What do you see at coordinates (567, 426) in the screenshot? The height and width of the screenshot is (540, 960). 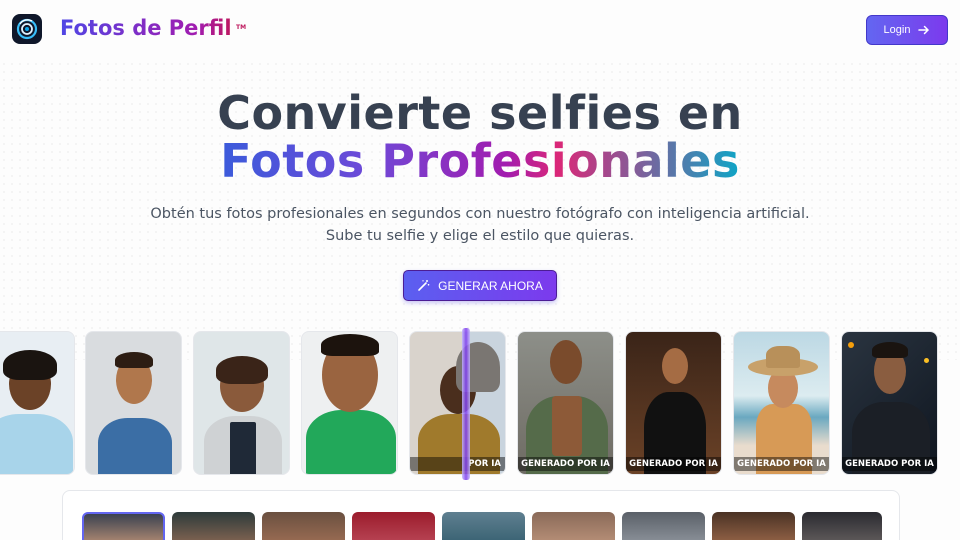 I see `person-torso` at bounding box center [567, 426].